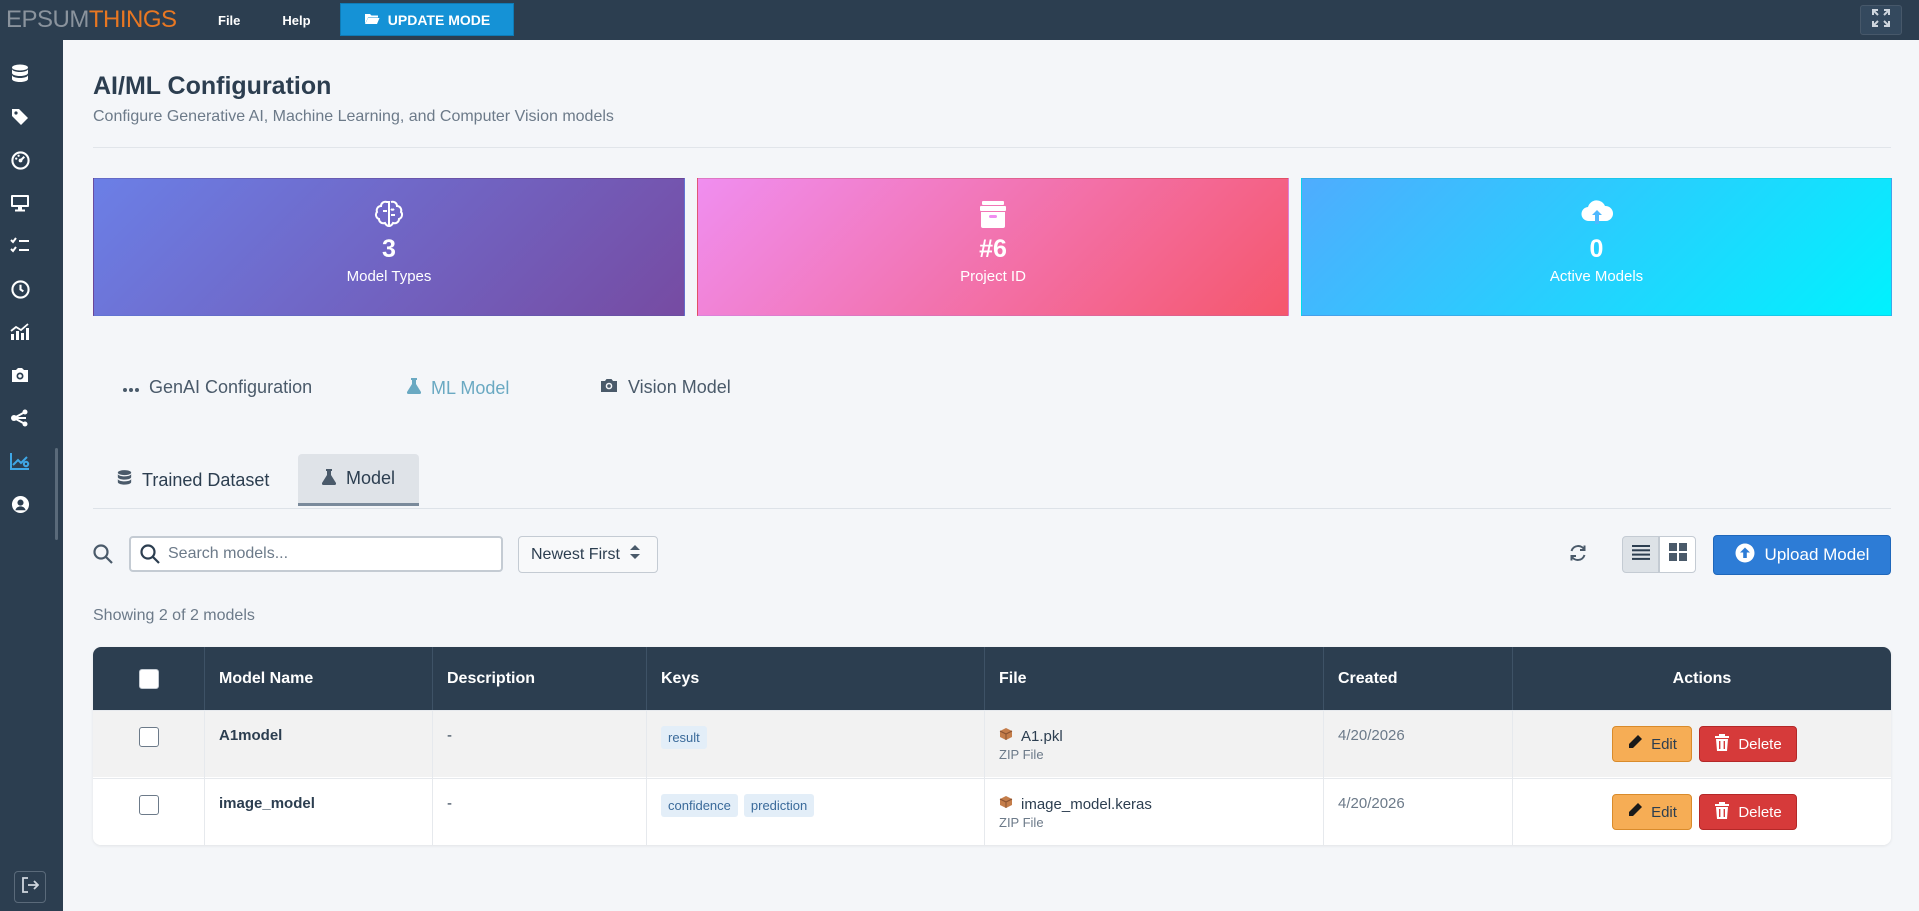 The height and width of the screenshot is (911, 1919). What do you see at coordinates (174, 615) in the screenshot?
I see `results-count: Showing 2 of 2 models` at bounding box center [174, 615].